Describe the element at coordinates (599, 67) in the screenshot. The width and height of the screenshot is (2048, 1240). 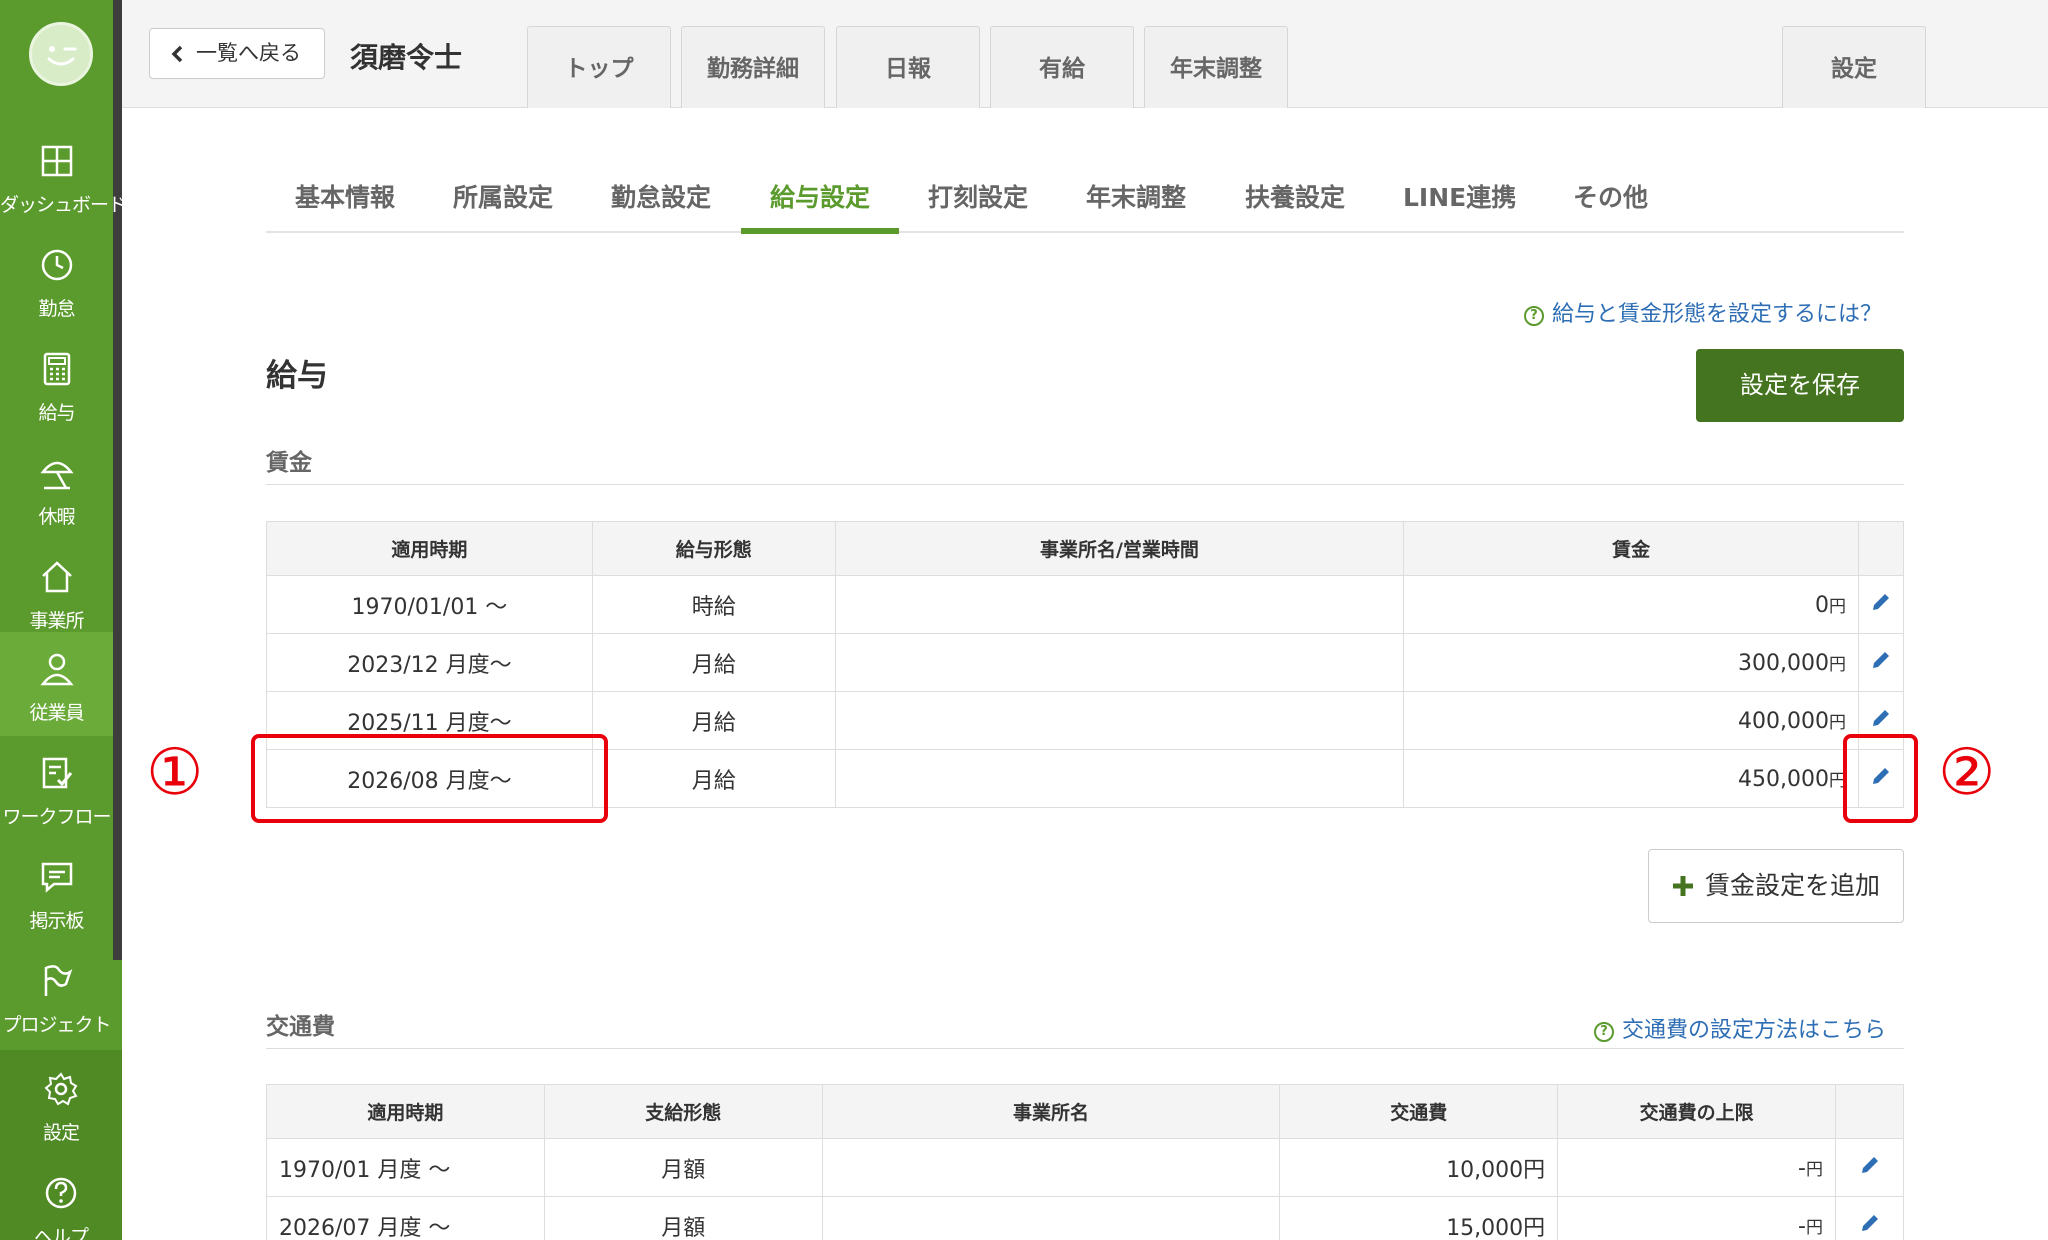
I see `tab-top: トップ` at that location.